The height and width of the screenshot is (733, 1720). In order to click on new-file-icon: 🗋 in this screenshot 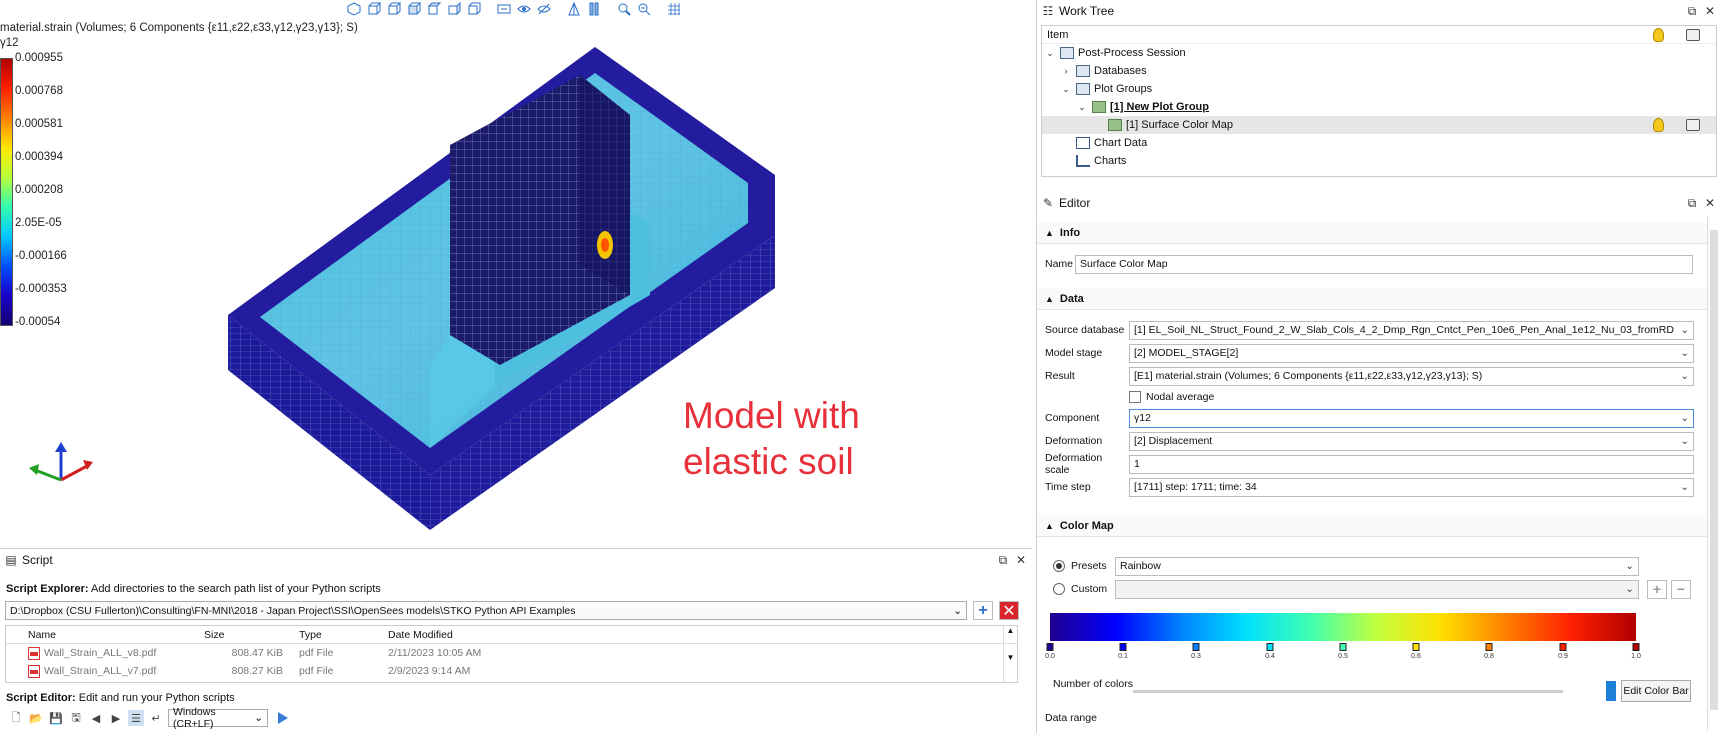, I will do `click(16, 718)`.